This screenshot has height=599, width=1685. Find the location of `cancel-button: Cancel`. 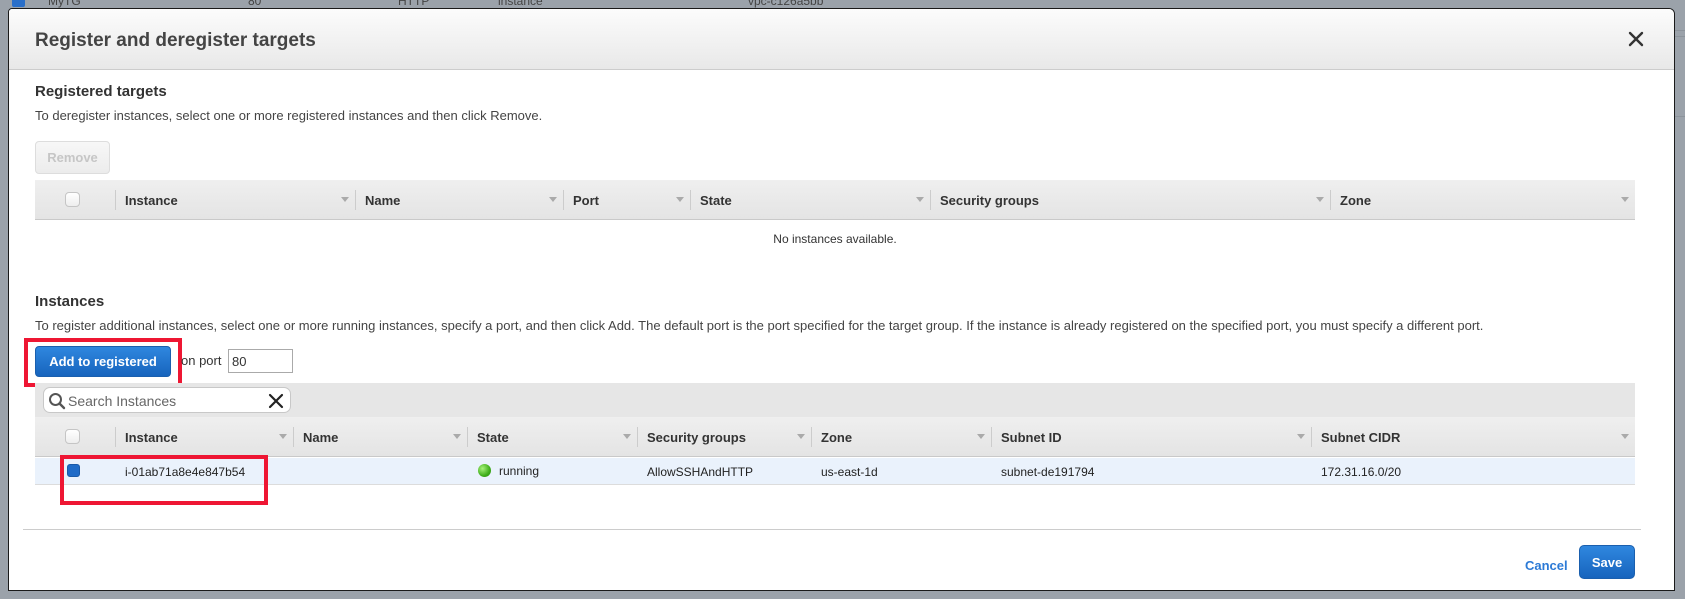

cancel-button: Cancel is located at coordinates (1546, 565).